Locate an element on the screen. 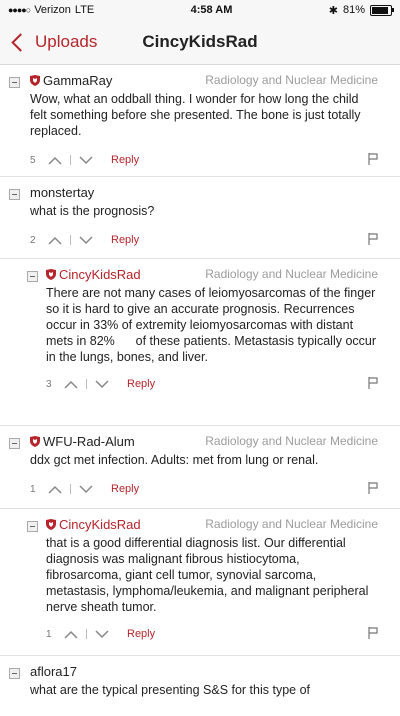  vote-count: 5 is located at coordinates (33, 160).